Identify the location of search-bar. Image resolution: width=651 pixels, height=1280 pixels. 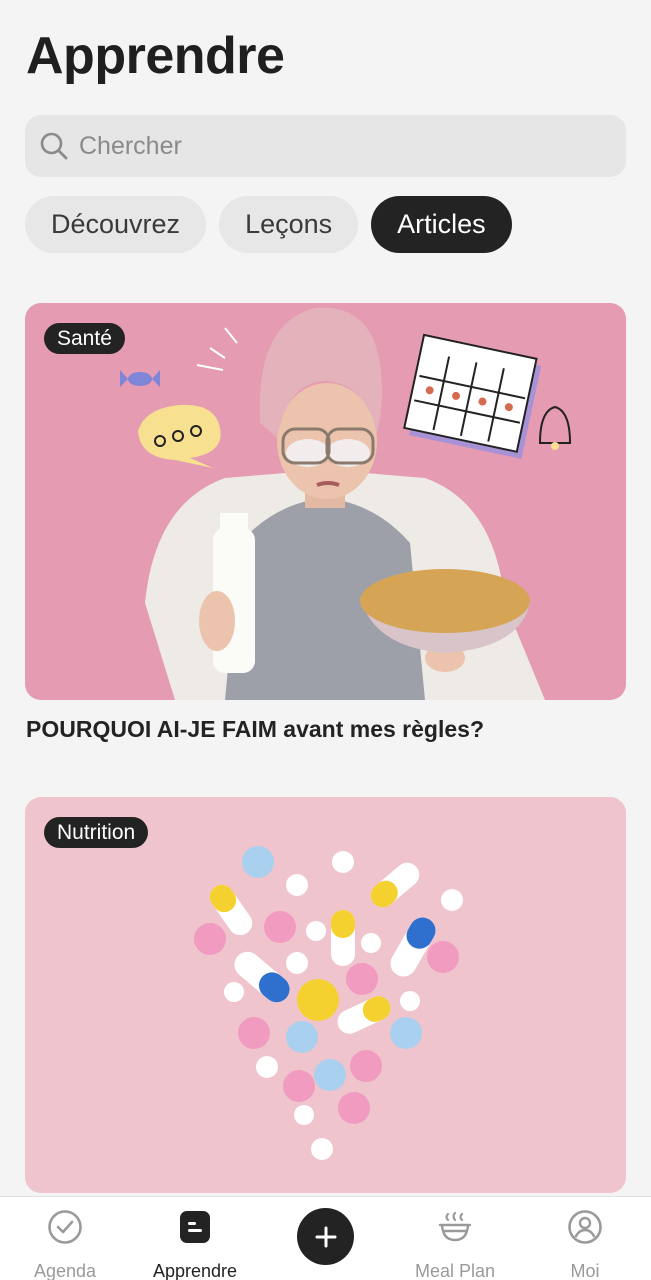
(325, 146).